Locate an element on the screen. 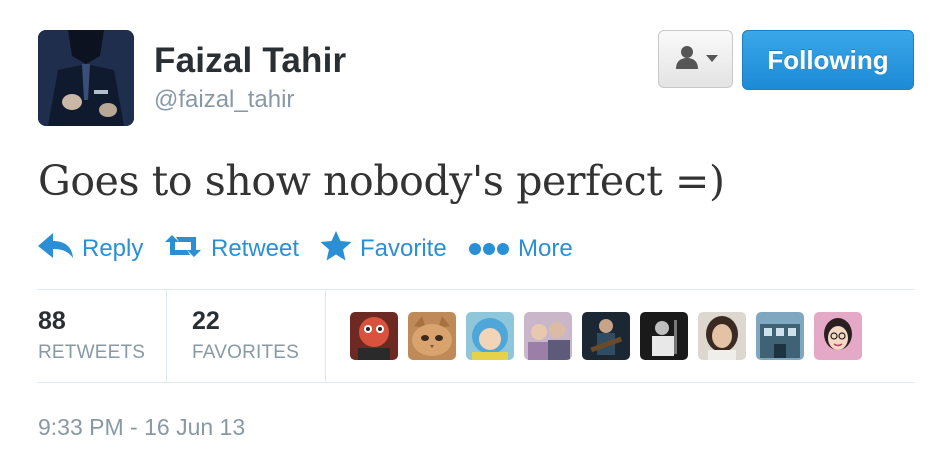 This screenshot has height=472, width=944. more-action: More is located at coordinates (520, 249).